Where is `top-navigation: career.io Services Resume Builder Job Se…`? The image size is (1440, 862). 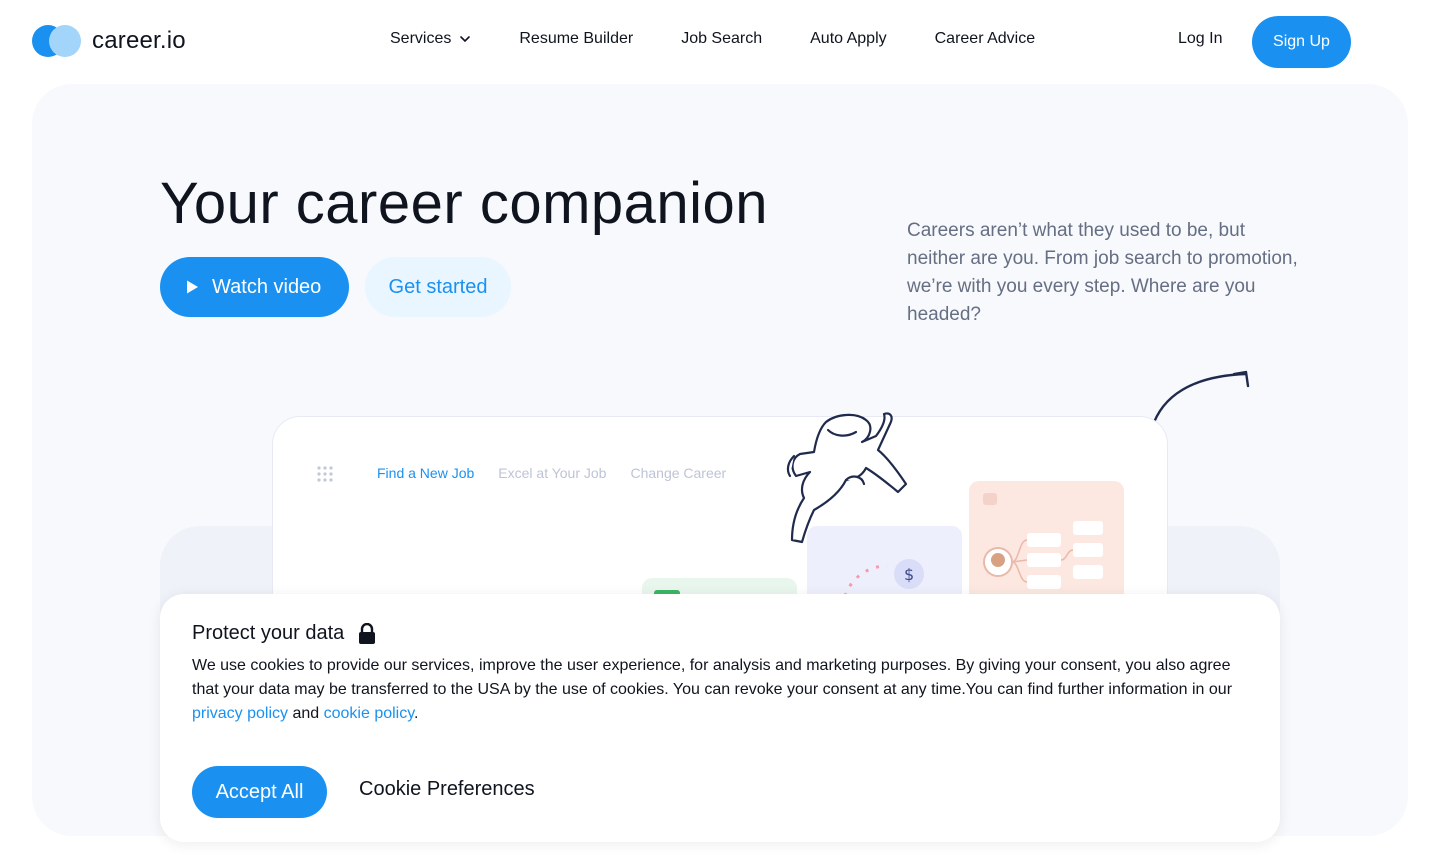 top-navigation: career.io Services Resume Builder Job Se… is located at coordinates (720, 42).